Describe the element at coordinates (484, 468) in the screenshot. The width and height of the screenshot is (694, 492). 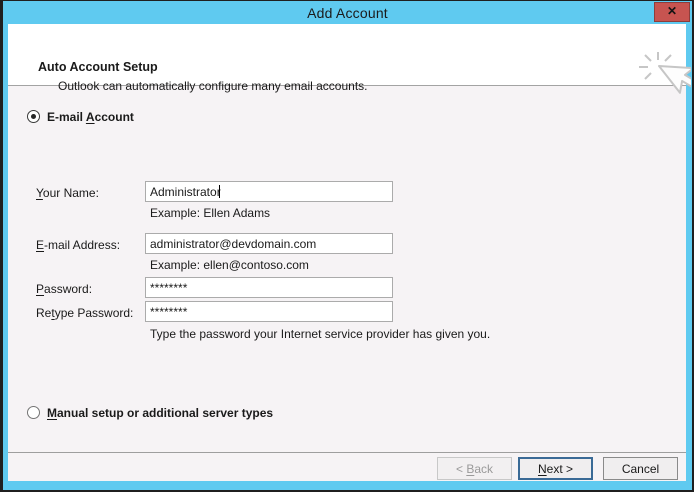
I see `back-button-label-rest: ack` at that location.